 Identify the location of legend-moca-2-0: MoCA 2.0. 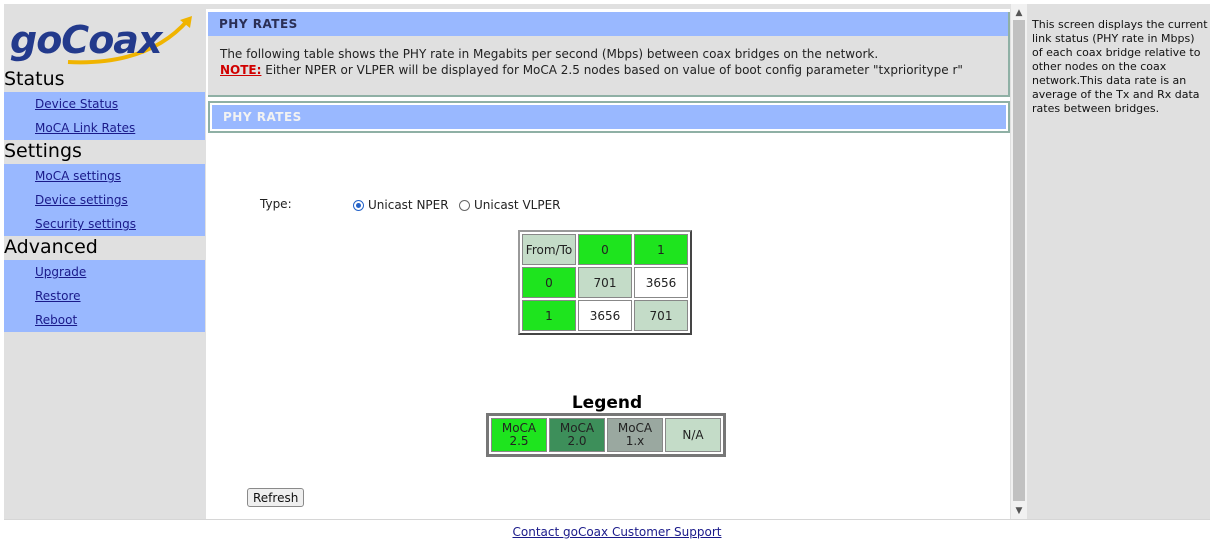
(577, 435).